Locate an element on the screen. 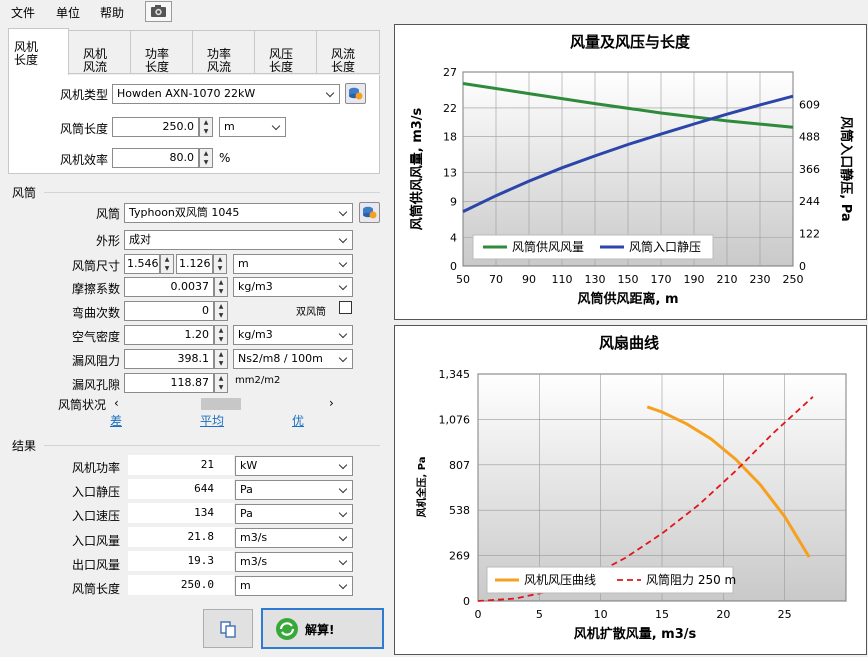 This screenshot has height=657, width=868. bends-spinner: ▲ ▼ is located at coordinates (221, 311).